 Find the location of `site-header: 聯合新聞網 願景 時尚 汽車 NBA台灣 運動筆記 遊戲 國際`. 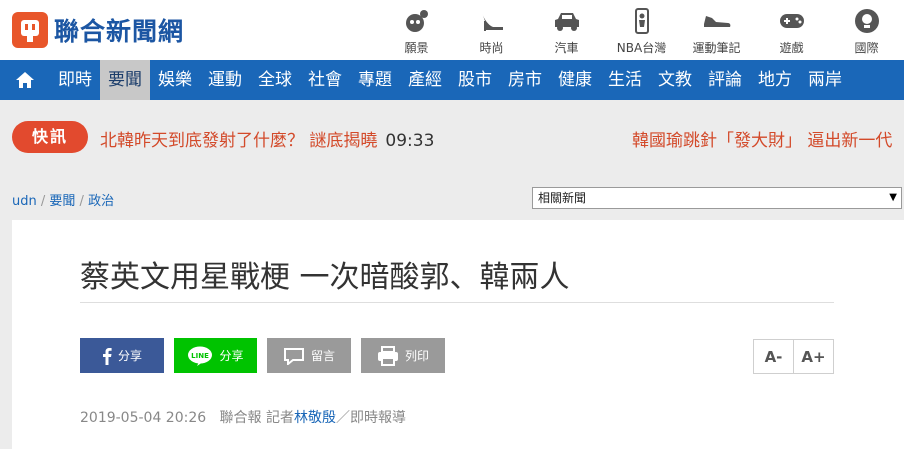

site-header: 聯合新聞網 願景 時尚 汽車 NBA台灣 運動筆記 遊戲 國際 is located at coordinates (452, 30).